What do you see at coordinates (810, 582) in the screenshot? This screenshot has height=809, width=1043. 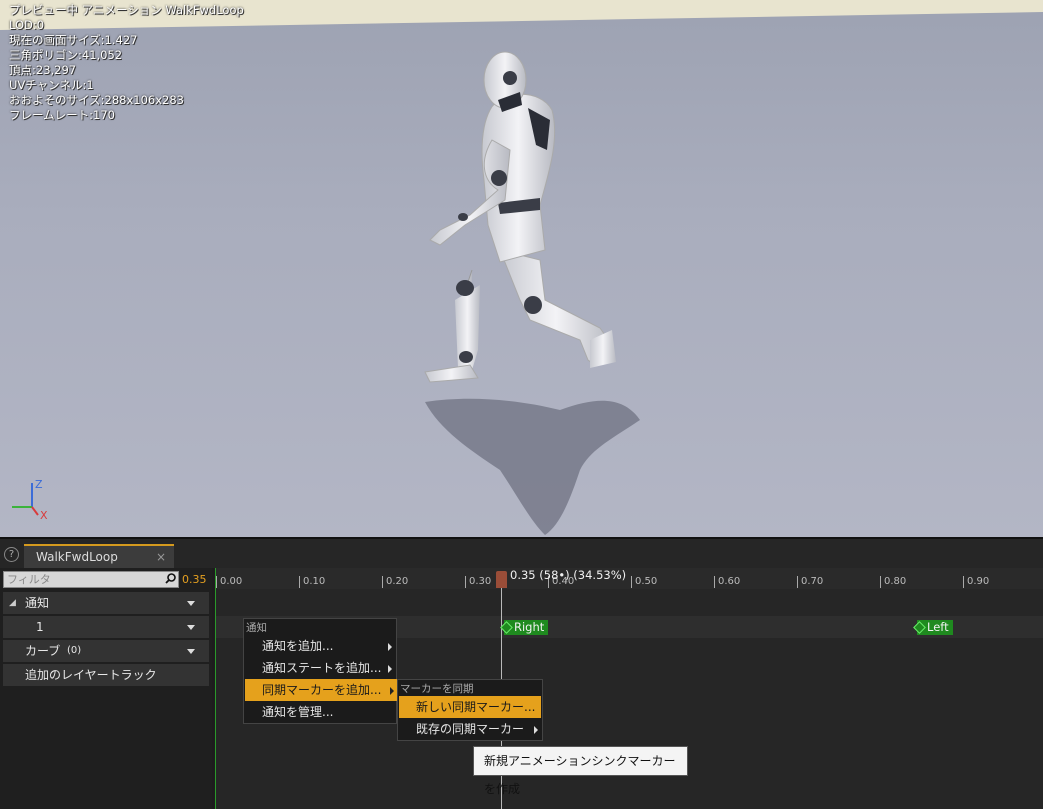 I see `ruler-tick: 0.70` at bounding box center [810, 582].